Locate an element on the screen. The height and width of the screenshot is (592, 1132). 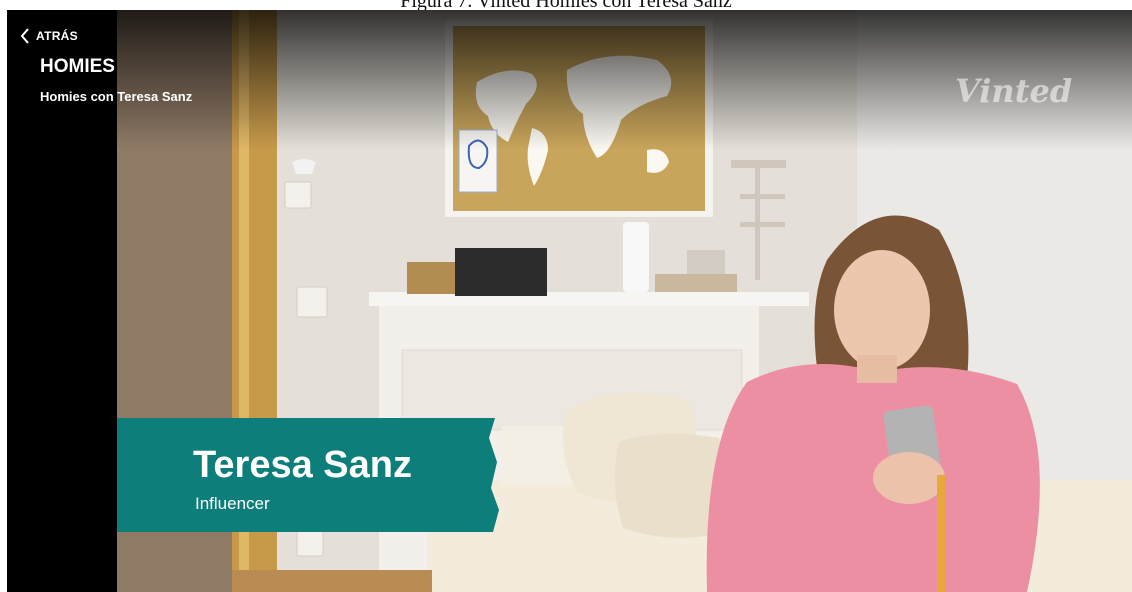
chevron-left-icon is located at coordinates (24, 36).